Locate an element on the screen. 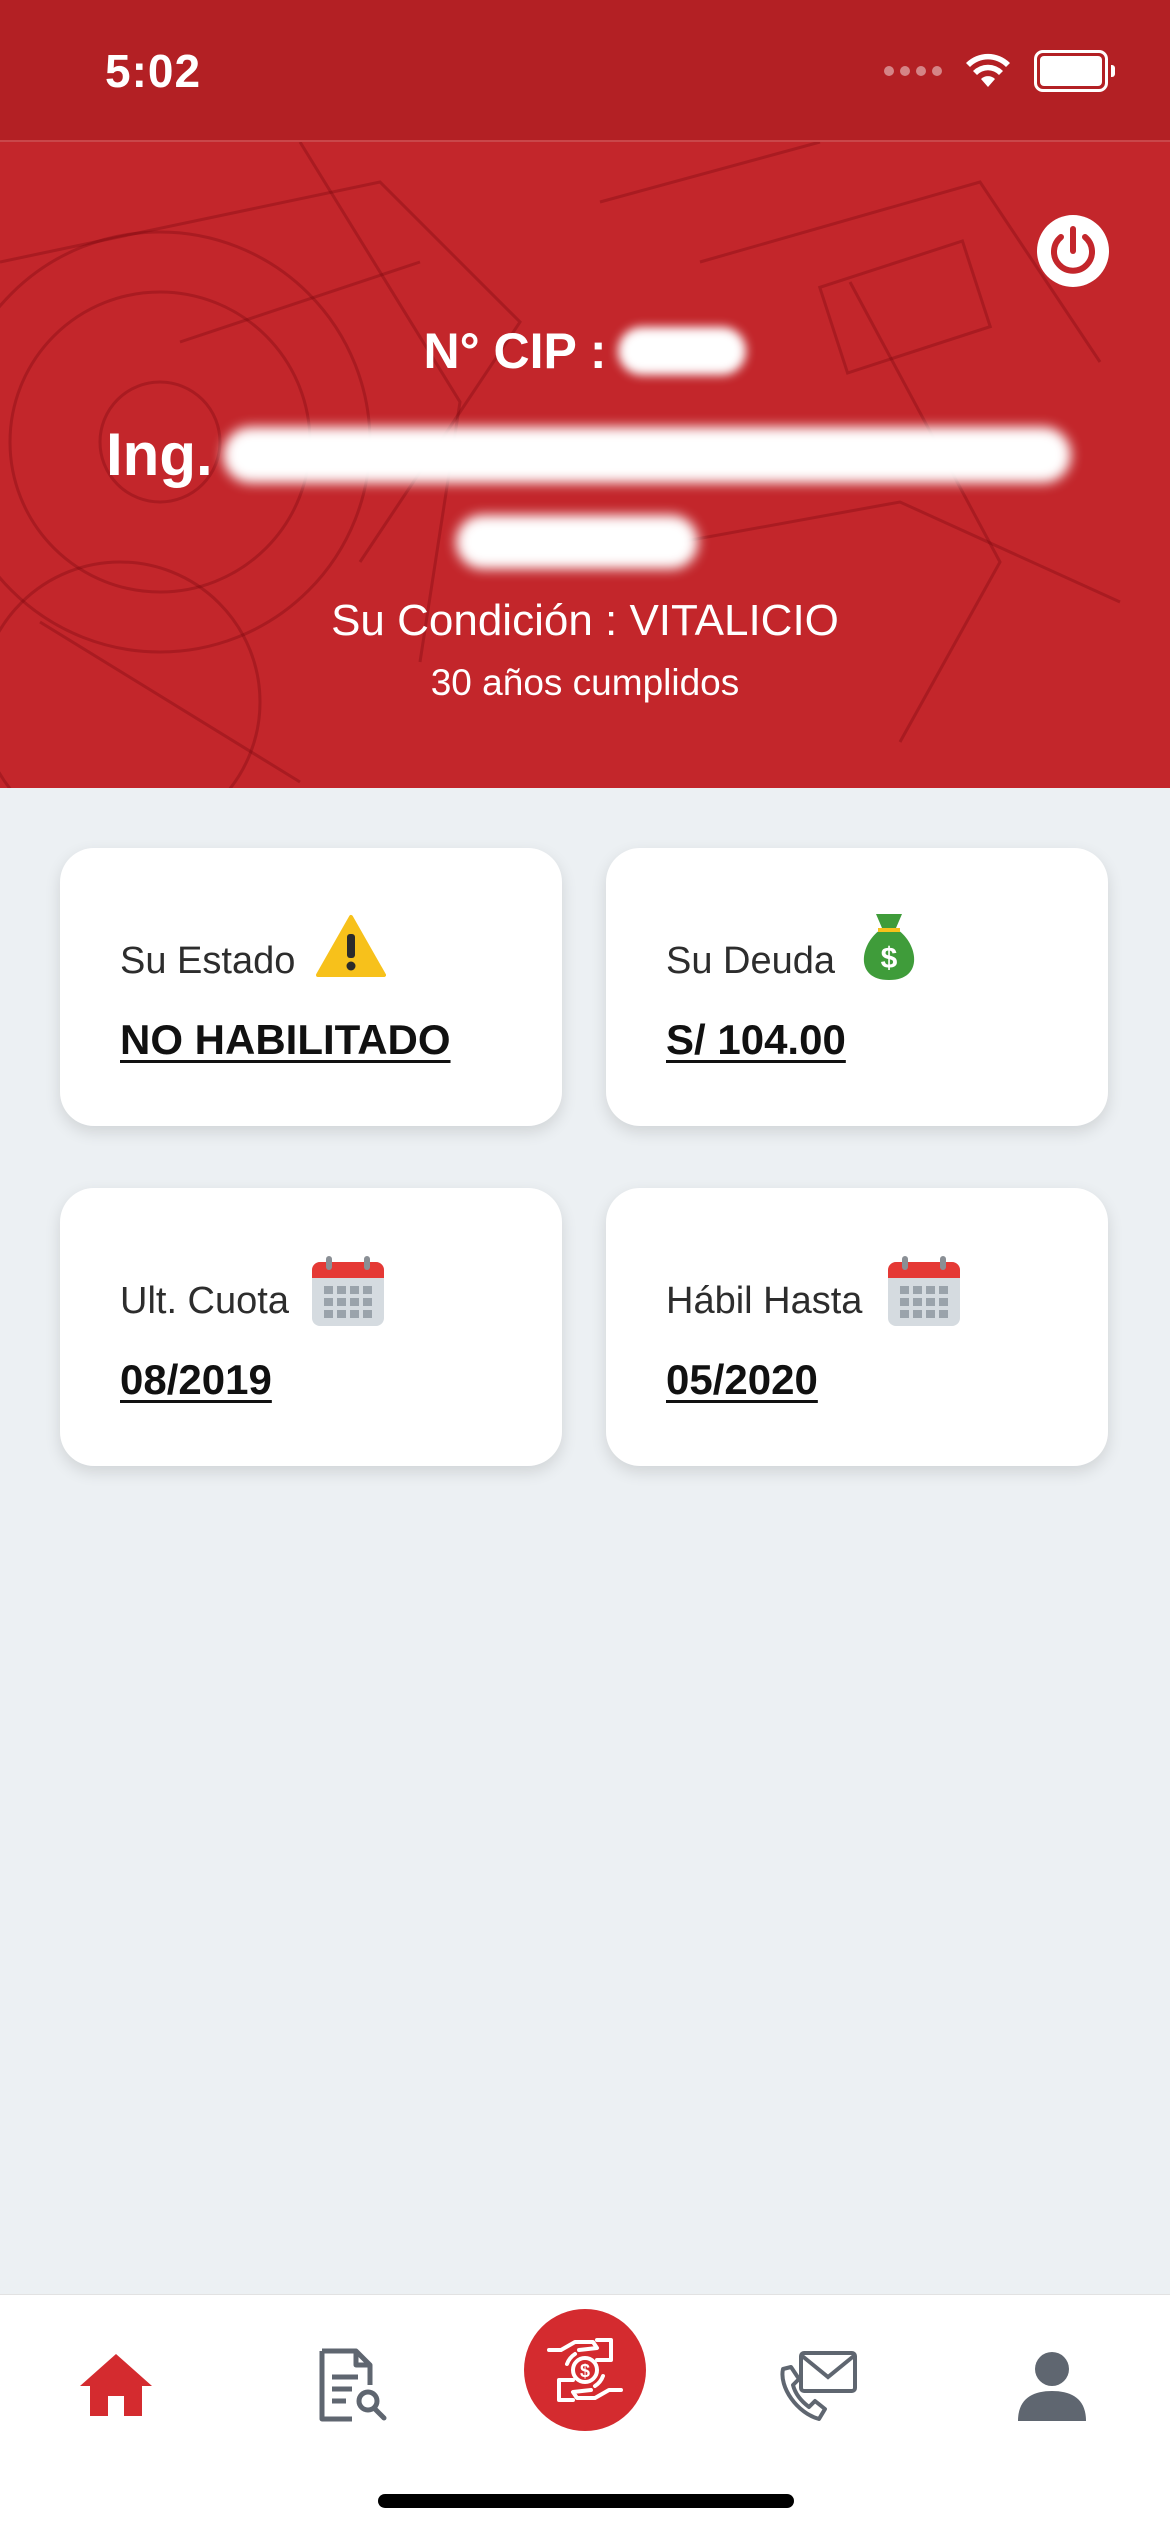  money-bag-icon: $ is located at coordinates (889, 947).